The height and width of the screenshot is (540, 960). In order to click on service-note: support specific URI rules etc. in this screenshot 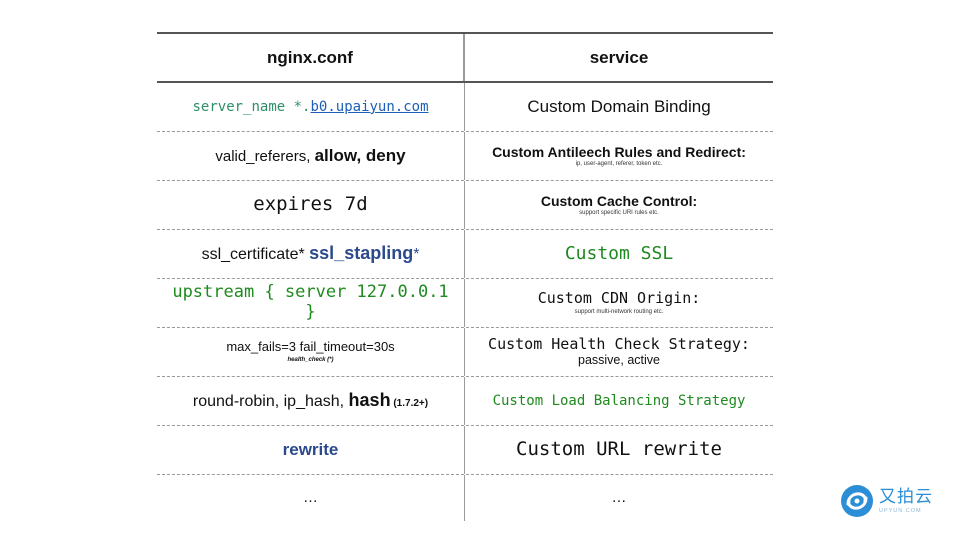, I will do `click(619, 213)`.